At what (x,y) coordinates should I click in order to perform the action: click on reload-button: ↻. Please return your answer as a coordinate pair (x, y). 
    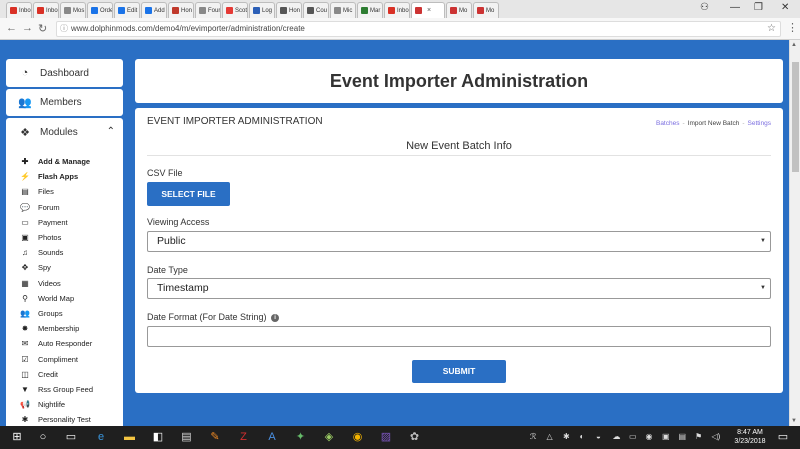
    Looking at the image, I should click on (42, 28).